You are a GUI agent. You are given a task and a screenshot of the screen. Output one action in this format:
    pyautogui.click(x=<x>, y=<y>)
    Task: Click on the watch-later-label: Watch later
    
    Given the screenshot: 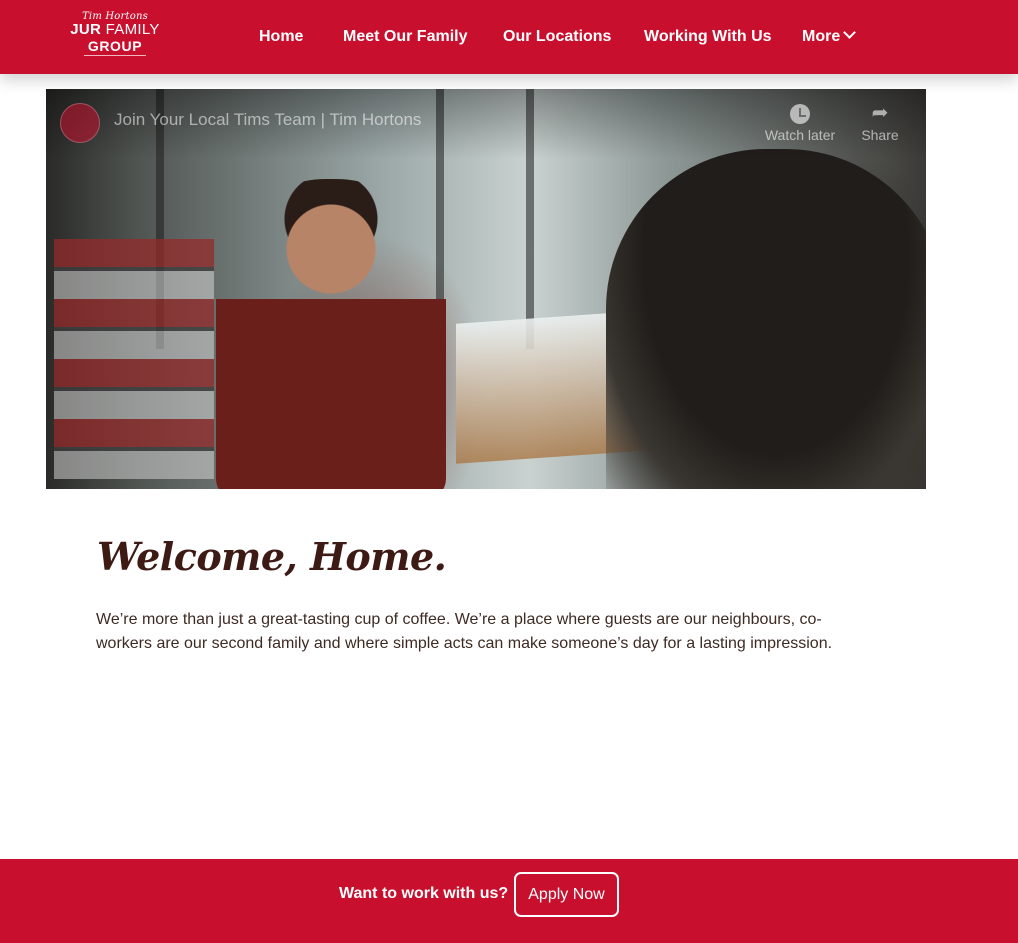 What is the action you would take?
    pyautogui.click(x=800, y=135)
    